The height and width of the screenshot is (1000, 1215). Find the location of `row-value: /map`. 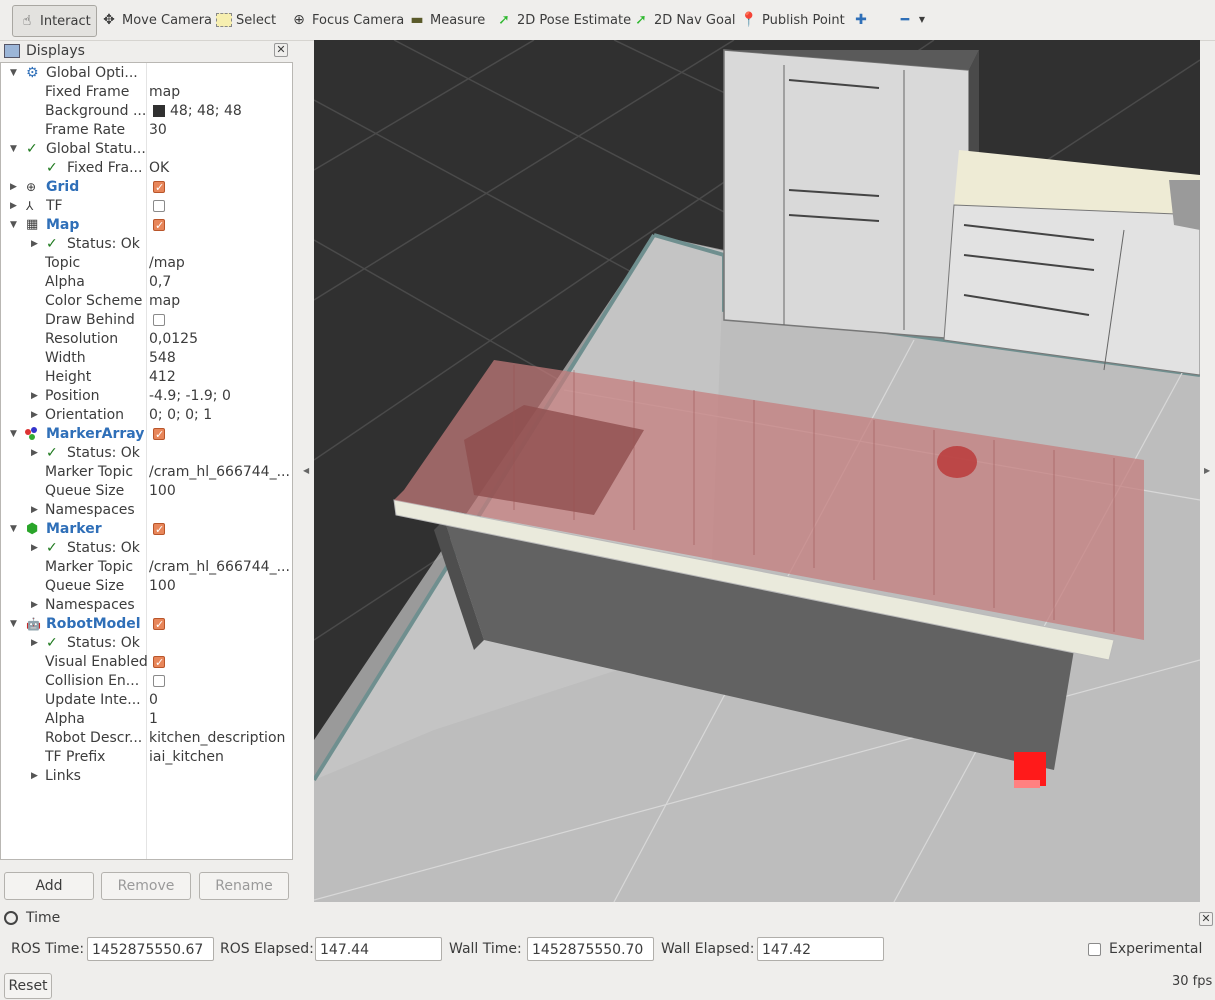

row-value: /map is located at coordinates (219, 263).